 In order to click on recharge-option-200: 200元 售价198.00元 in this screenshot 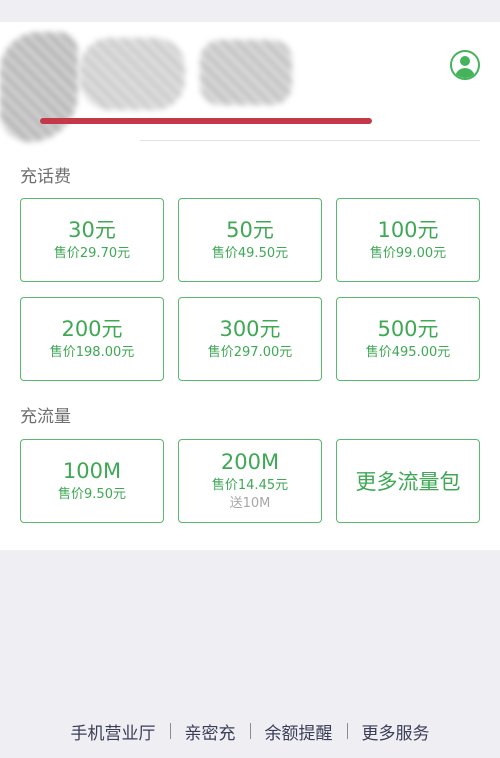, I will do `click(92, 339)`.